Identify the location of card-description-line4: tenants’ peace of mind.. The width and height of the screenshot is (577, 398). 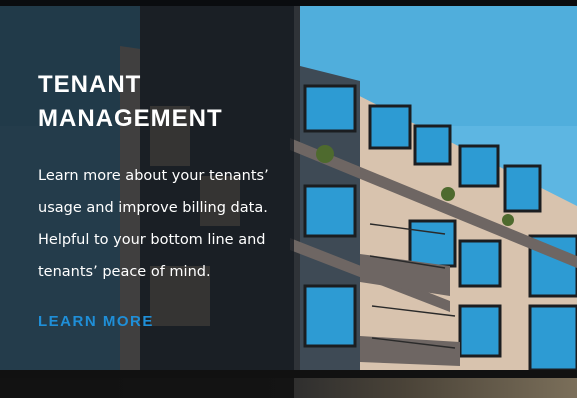
(124, 272).